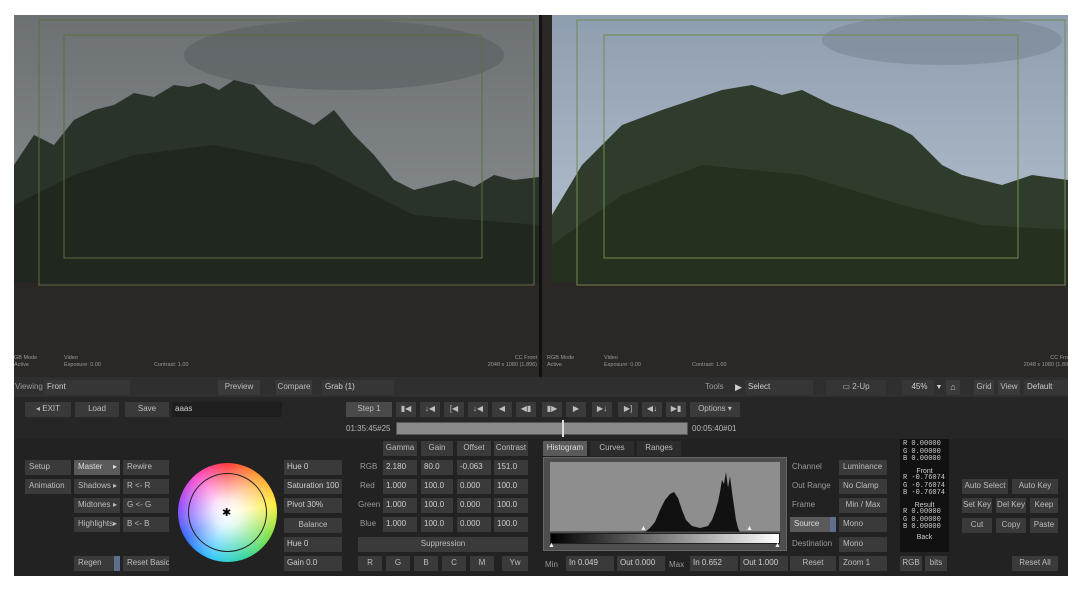 This screenshot has height=591, width=1080. Describe the element at coordinates (146, 486) in the screenshot. I see `rewire-r-button: R <- R` at that location.